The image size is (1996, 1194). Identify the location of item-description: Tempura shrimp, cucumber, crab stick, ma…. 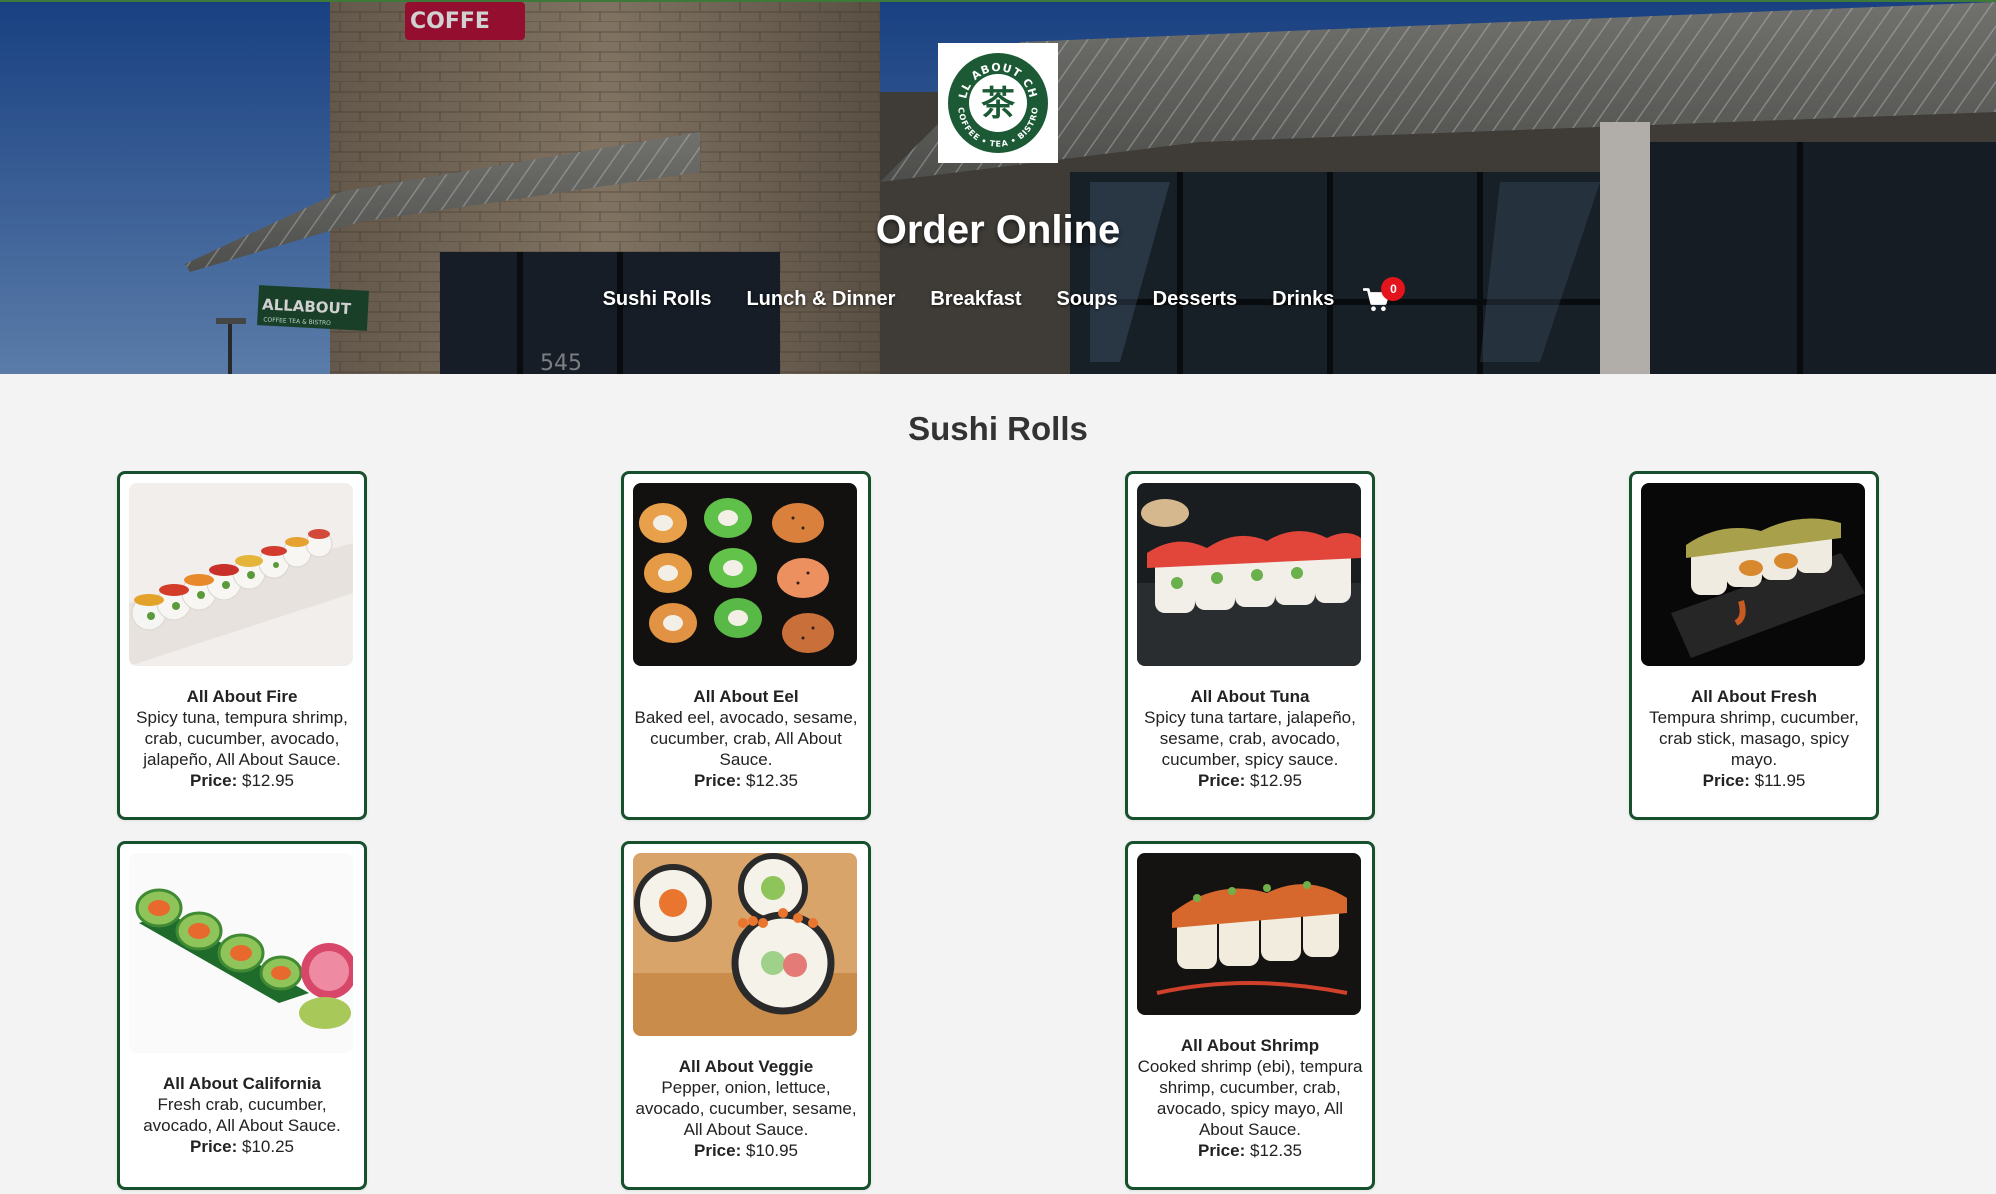
(1754, 738).